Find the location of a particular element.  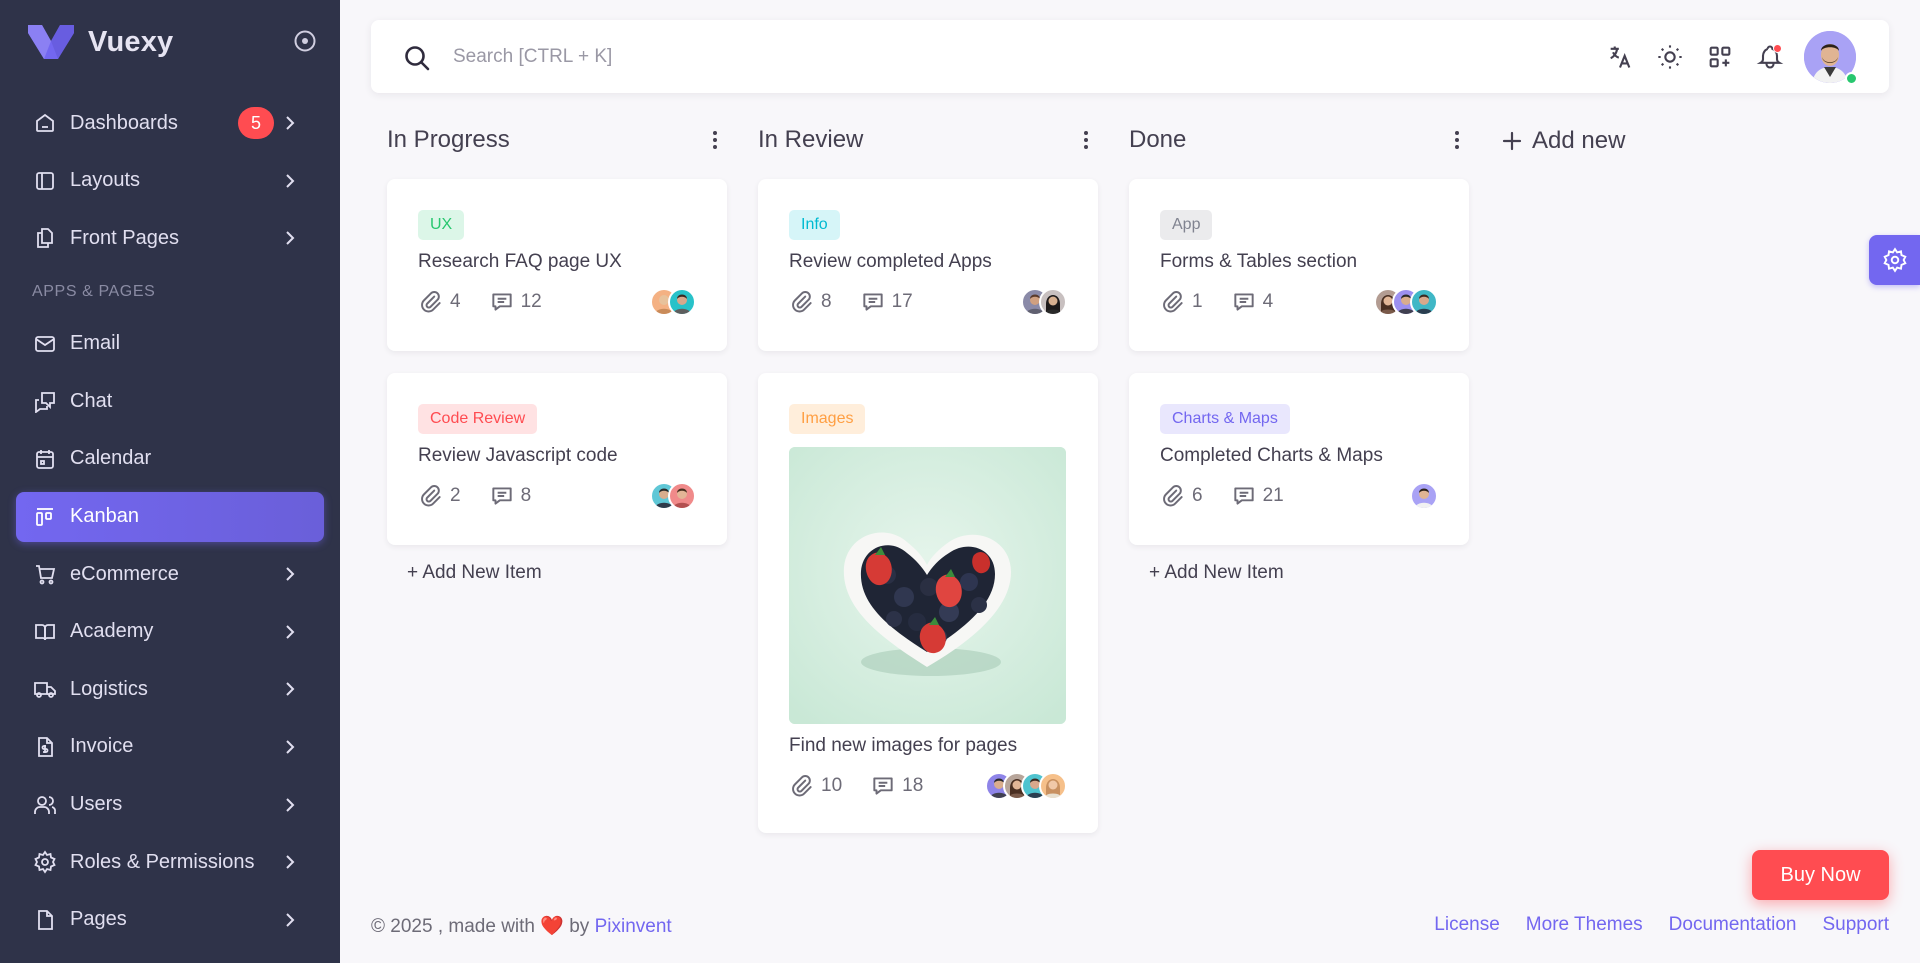

kanban-card: App Forms & Tables section 1 4 is located at coordinates (1299, 265).